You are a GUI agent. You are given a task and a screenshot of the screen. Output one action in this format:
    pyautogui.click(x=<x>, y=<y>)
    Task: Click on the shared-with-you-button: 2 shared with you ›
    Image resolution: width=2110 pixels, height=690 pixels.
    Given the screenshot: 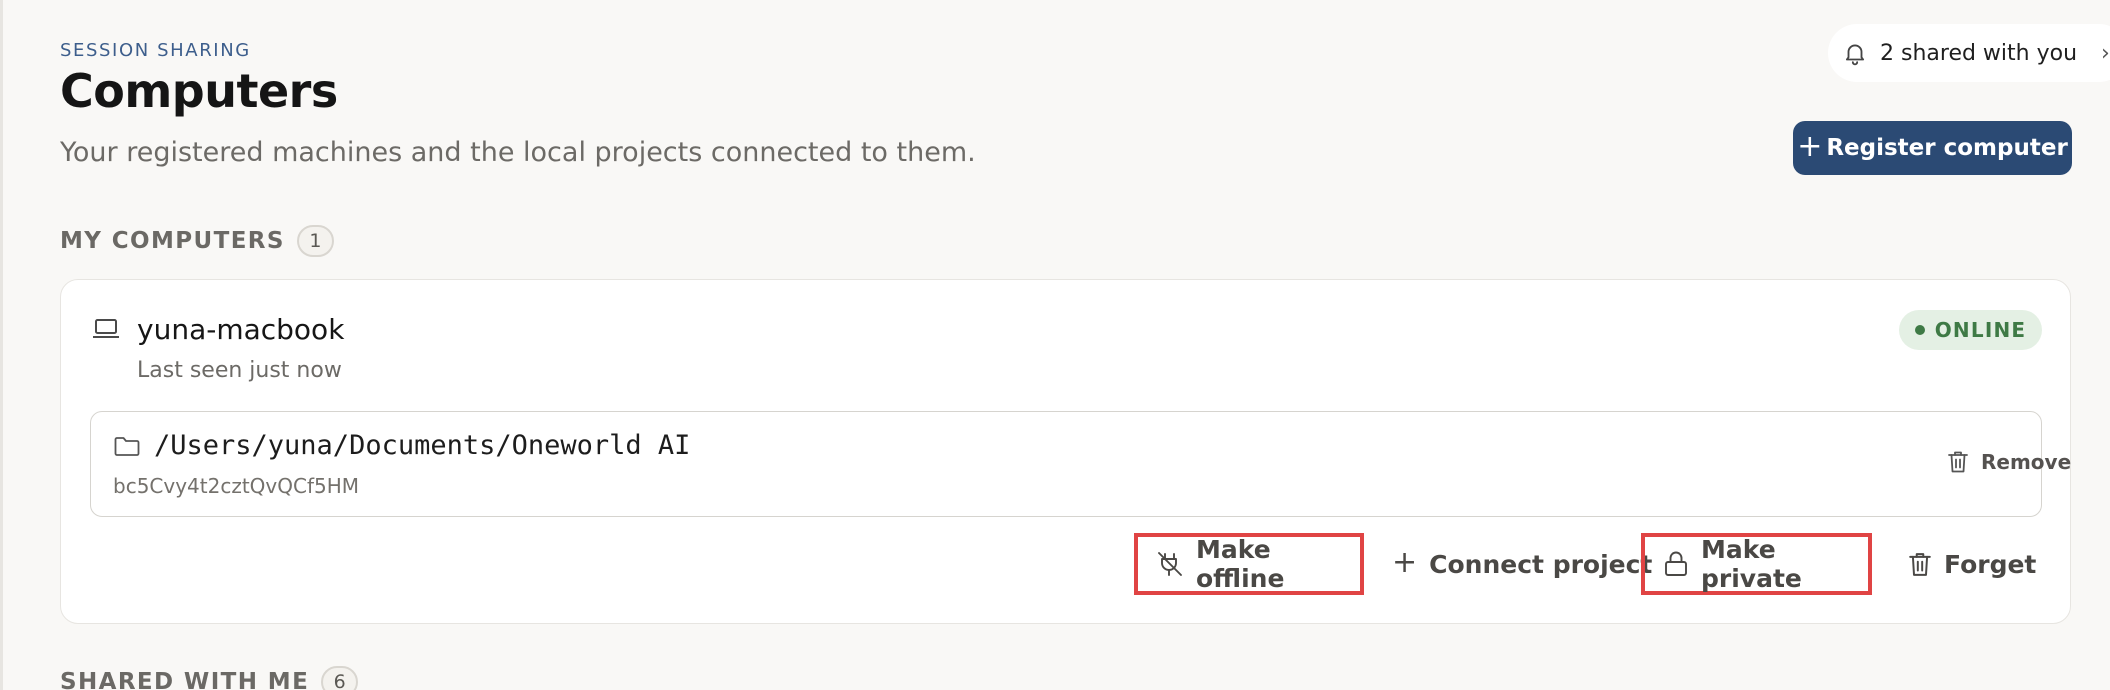 What is the action you would take?
    pyautogui.click(x=1969, y=53)
    